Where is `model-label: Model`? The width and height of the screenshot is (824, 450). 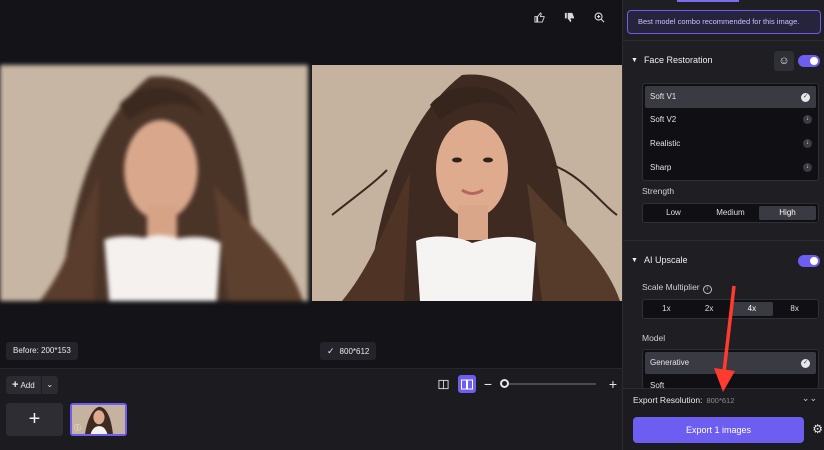
model-label: Model is located at coordinates (654, 338).